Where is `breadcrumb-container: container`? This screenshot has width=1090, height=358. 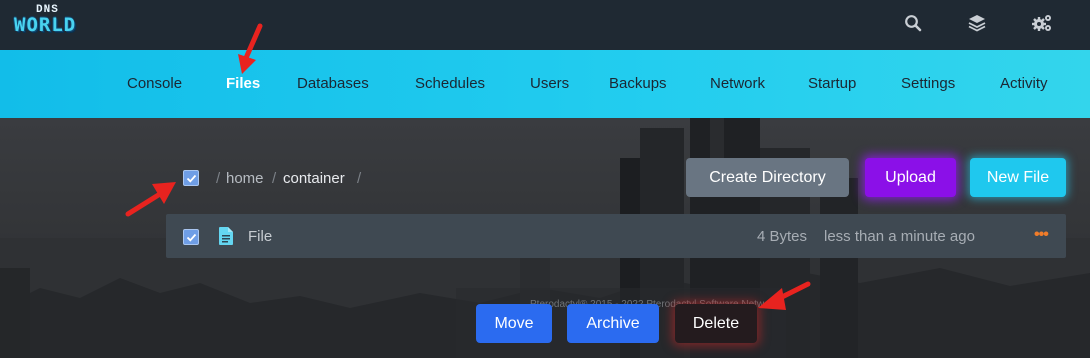 breadcrumb-container: container is located at coordinates (314, 178).